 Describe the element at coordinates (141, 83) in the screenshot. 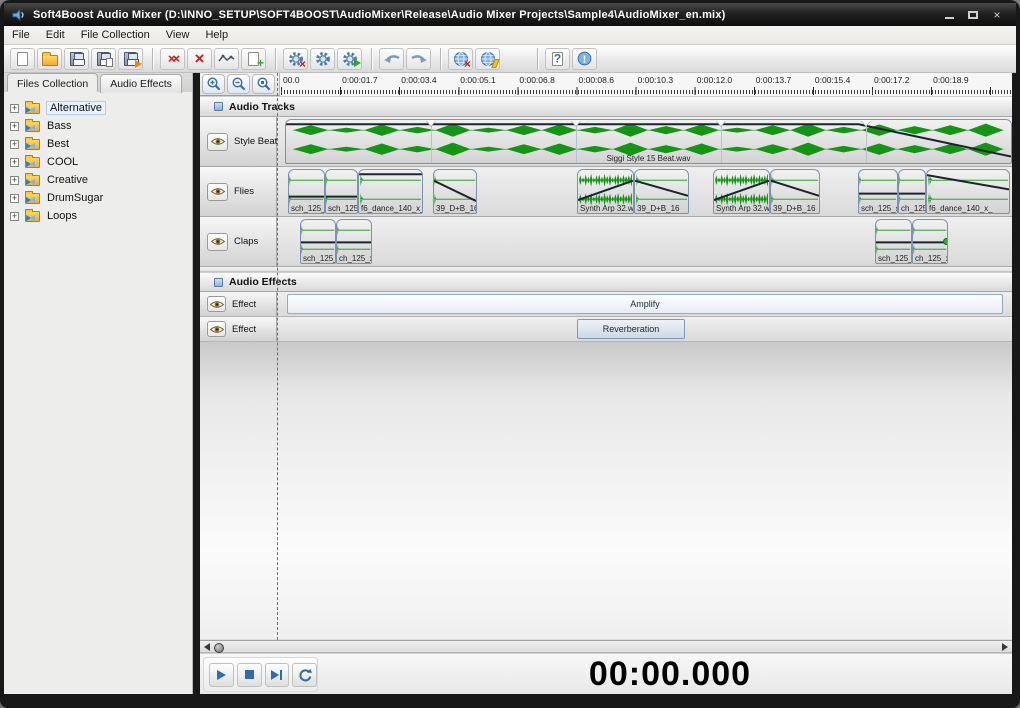

I see `tab-audio-effects: Audio Effects` at that location.